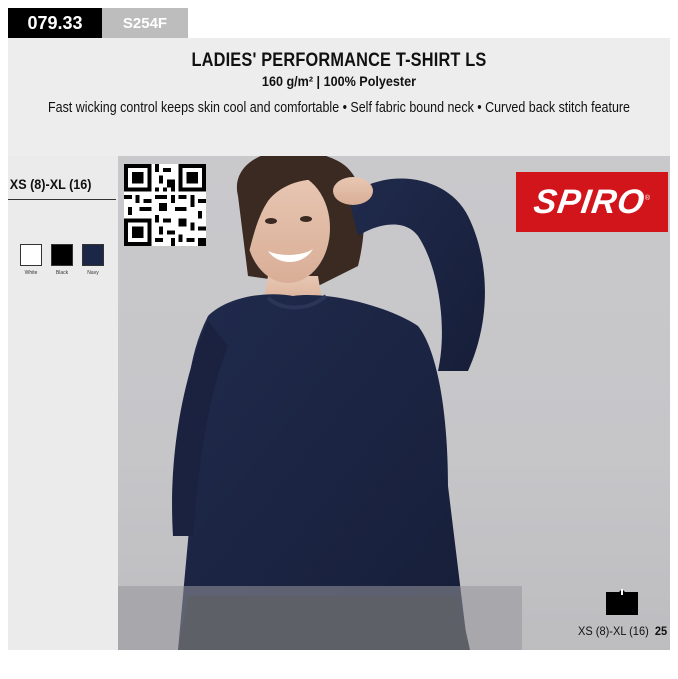  I want to click on color-swatch-navy, so click(93, 255).